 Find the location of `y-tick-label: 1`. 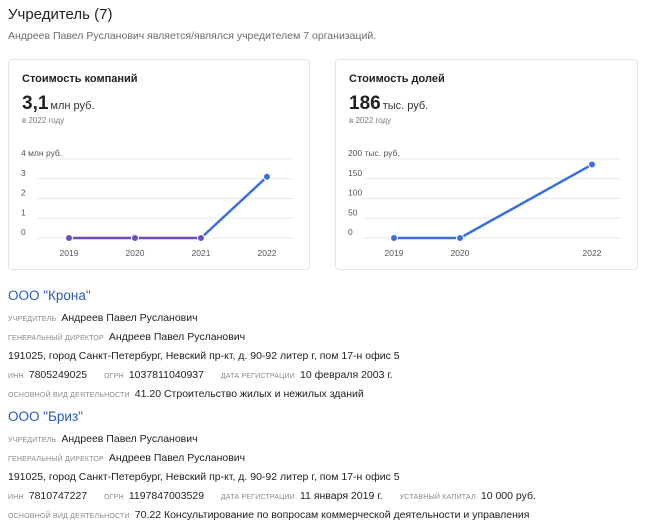

y-tick-label: 1 is located at coordinates (23, 212).